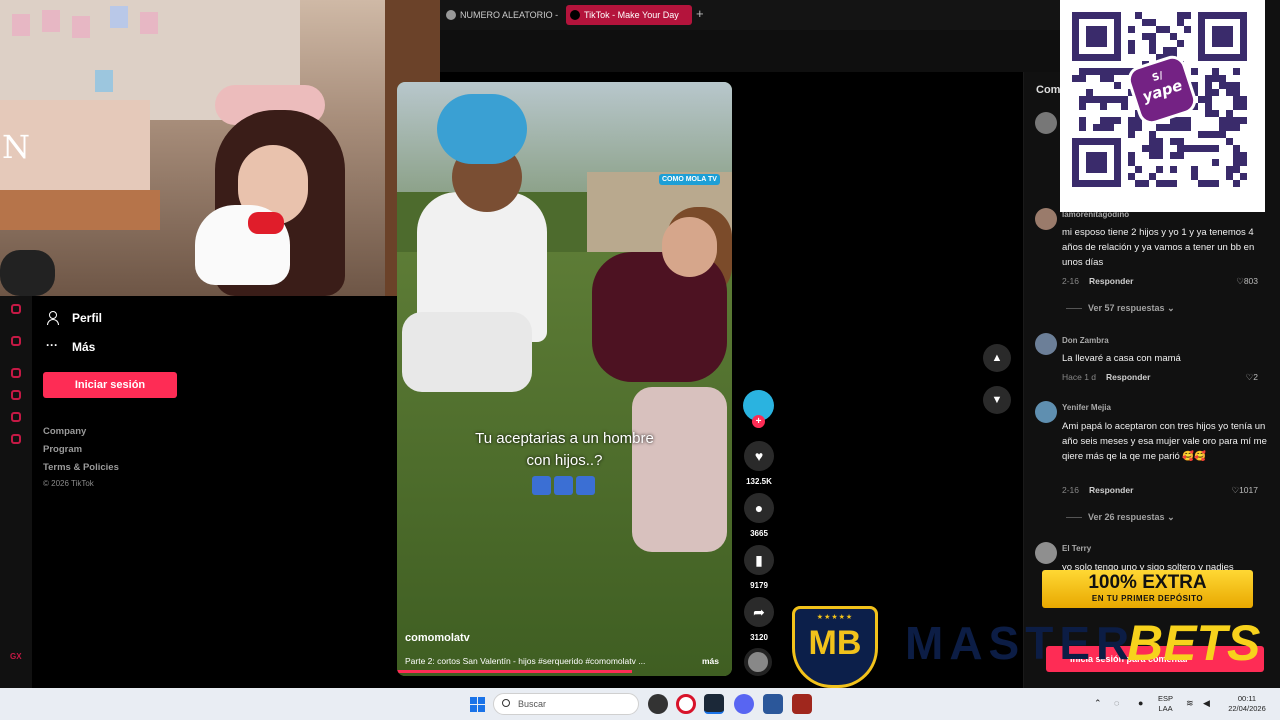 This screenshot has width=1280, height=720. Describe the element at coordinates (74, 318) in the screenshot. I see `sidebar-item-profile: Perfil` at that location.